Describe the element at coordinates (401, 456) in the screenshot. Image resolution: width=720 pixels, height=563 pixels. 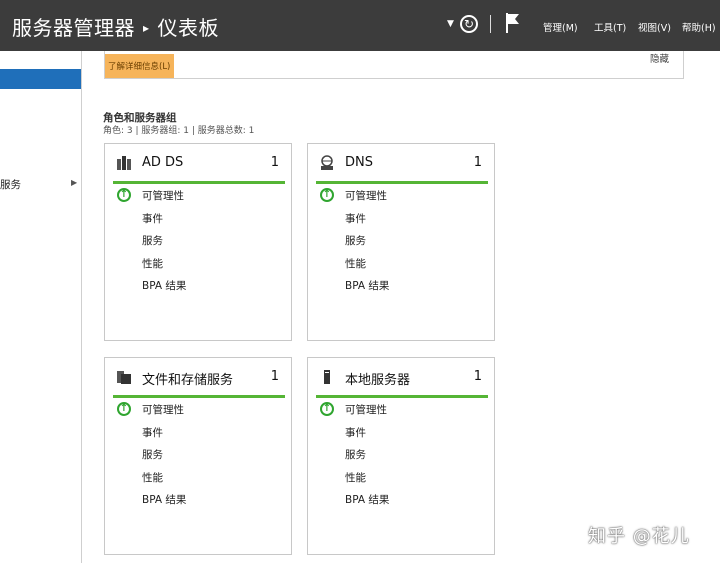
I see `role-tile-local-server: 本地服务器 1 ↑ 可管理性 事件 服务 性能 BPA 结果` at that location.